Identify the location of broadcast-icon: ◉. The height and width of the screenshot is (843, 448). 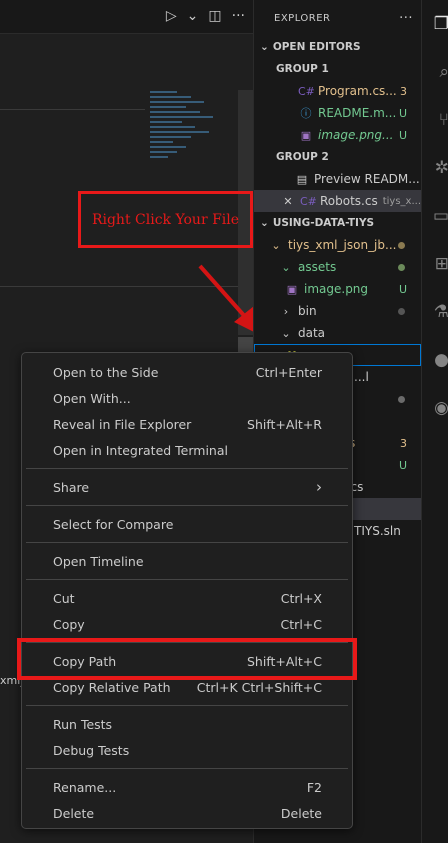
(435, 408).